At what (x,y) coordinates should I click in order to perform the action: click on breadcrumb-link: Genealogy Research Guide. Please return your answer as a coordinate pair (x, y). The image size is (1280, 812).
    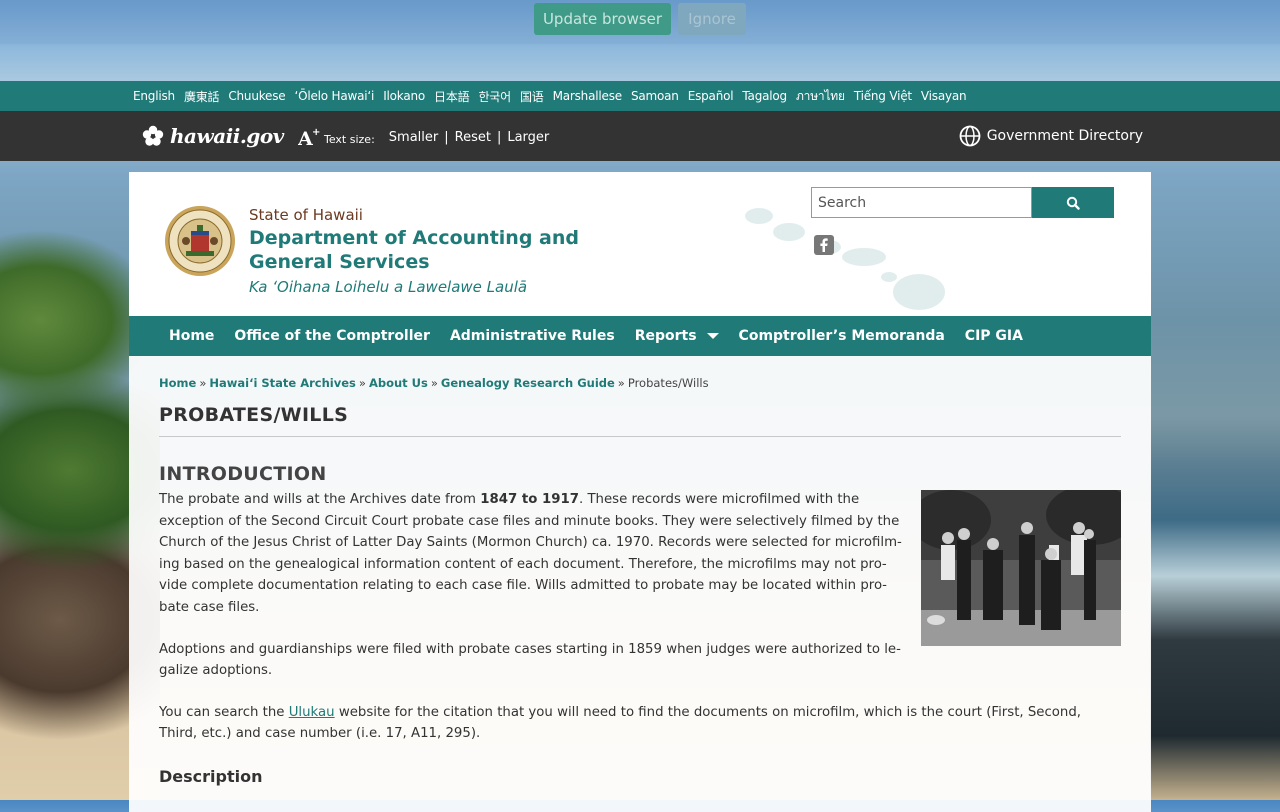
    Looking at the image, I should click on (528, 383).